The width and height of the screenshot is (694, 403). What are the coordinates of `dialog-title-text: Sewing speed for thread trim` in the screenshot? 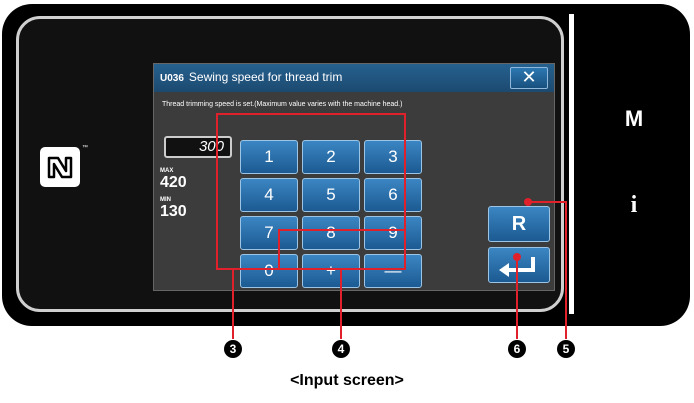 It's located at (265, 77).